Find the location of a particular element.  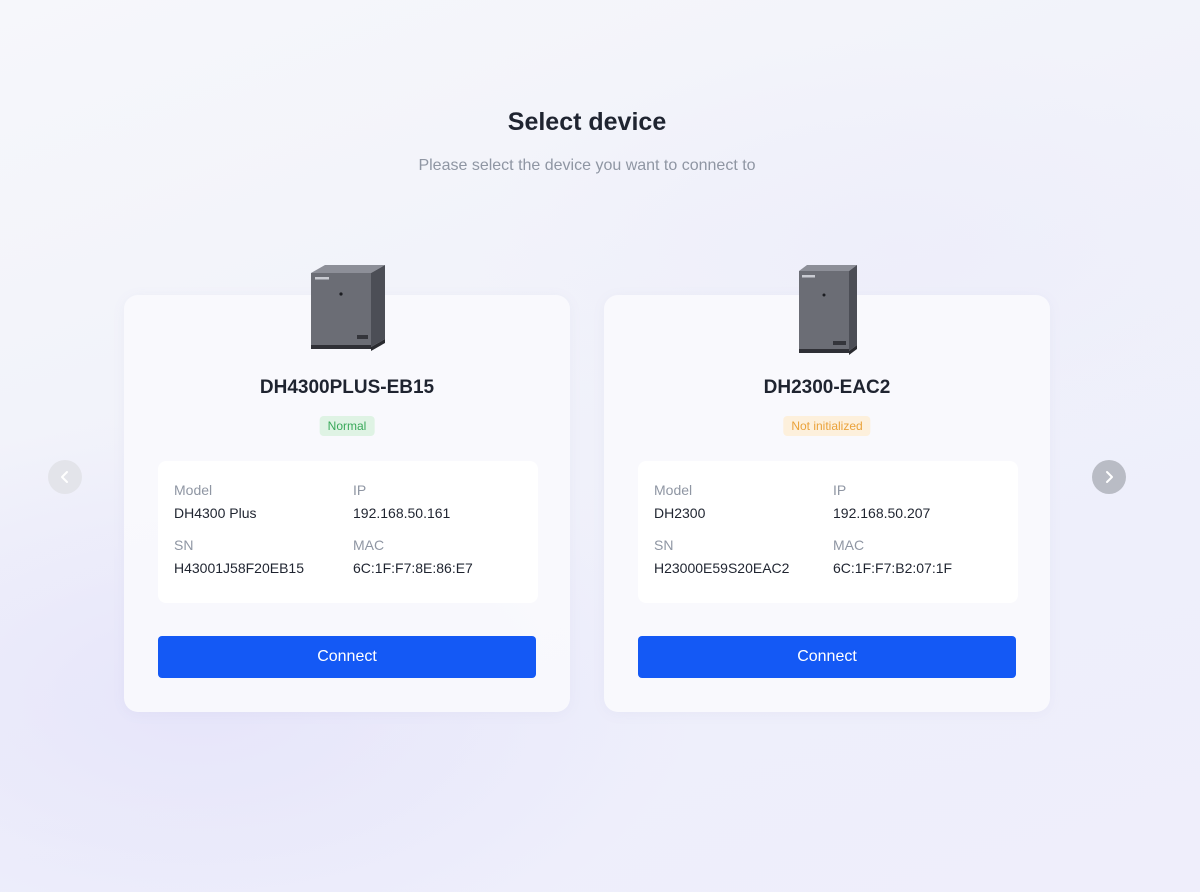

previous-button is located at coordinates (65, 477).